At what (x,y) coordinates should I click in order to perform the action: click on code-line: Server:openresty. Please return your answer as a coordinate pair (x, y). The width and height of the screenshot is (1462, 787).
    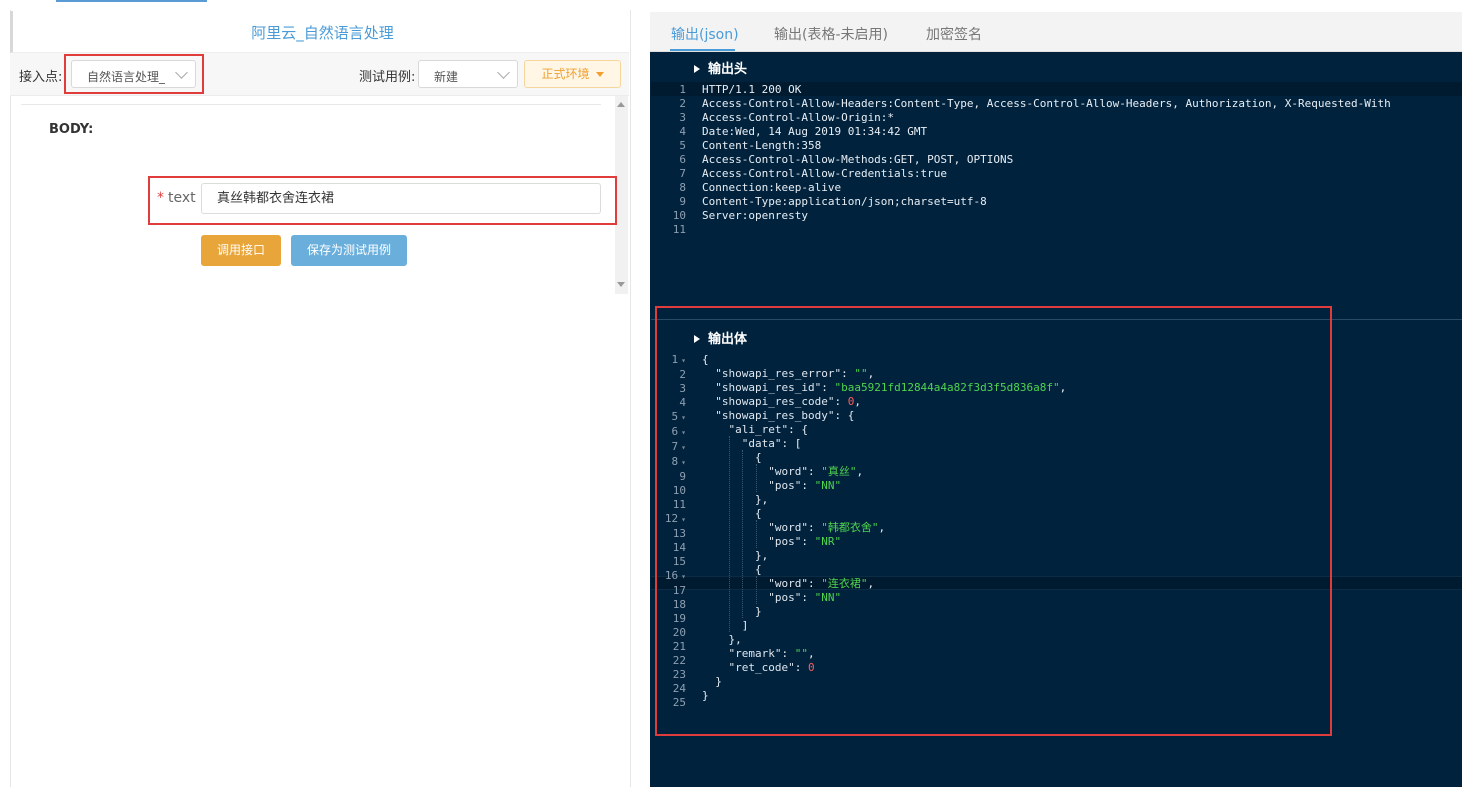
    Looking at the image, I should click on (755, 215).